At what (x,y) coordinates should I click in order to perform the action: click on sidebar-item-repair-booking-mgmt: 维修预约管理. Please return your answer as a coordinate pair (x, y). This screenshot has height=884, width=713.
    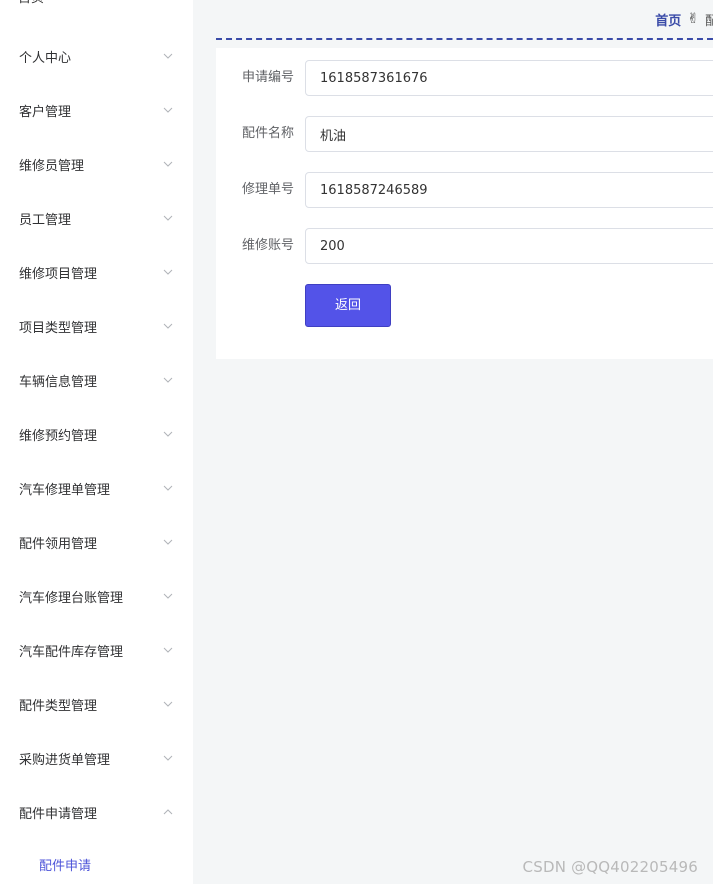
    Looking at the image, I should click on (96, 434).